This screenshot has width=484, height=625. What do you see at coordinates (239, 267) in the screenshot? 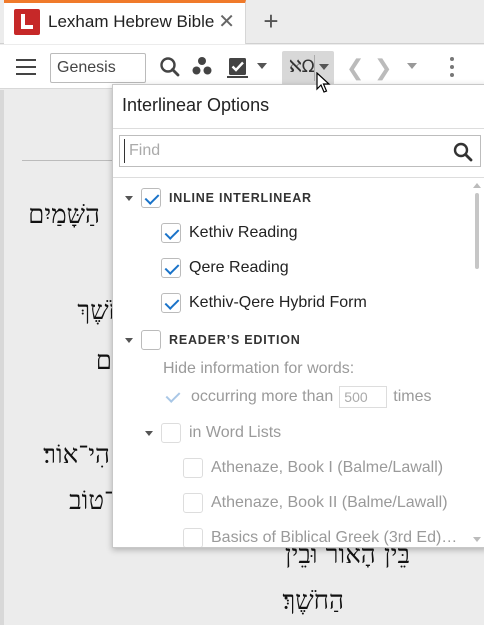
I see `option-label: Qere Reading` at bounding box center [239, 267].